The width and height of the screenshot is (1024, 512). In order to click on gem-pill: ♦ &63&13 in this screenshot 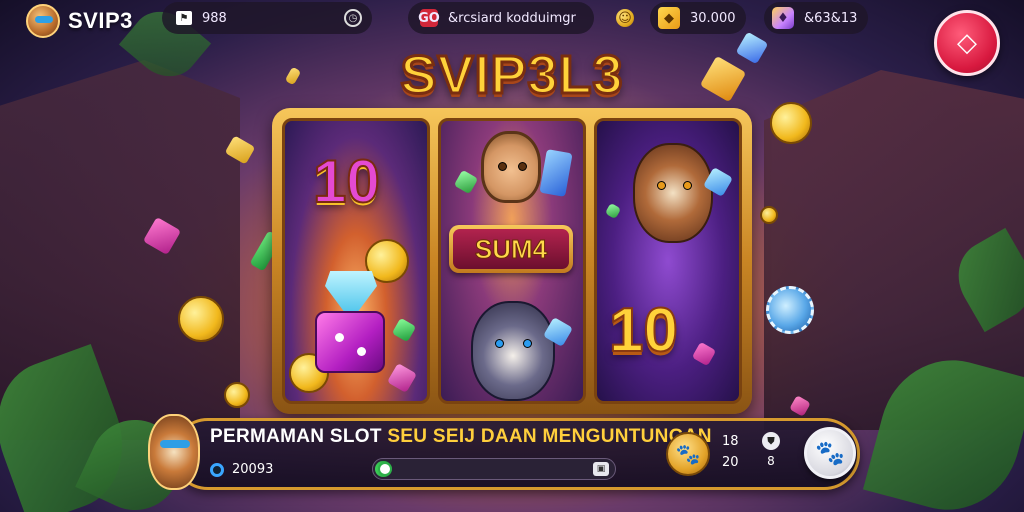, I will do `click(816, 18)`.